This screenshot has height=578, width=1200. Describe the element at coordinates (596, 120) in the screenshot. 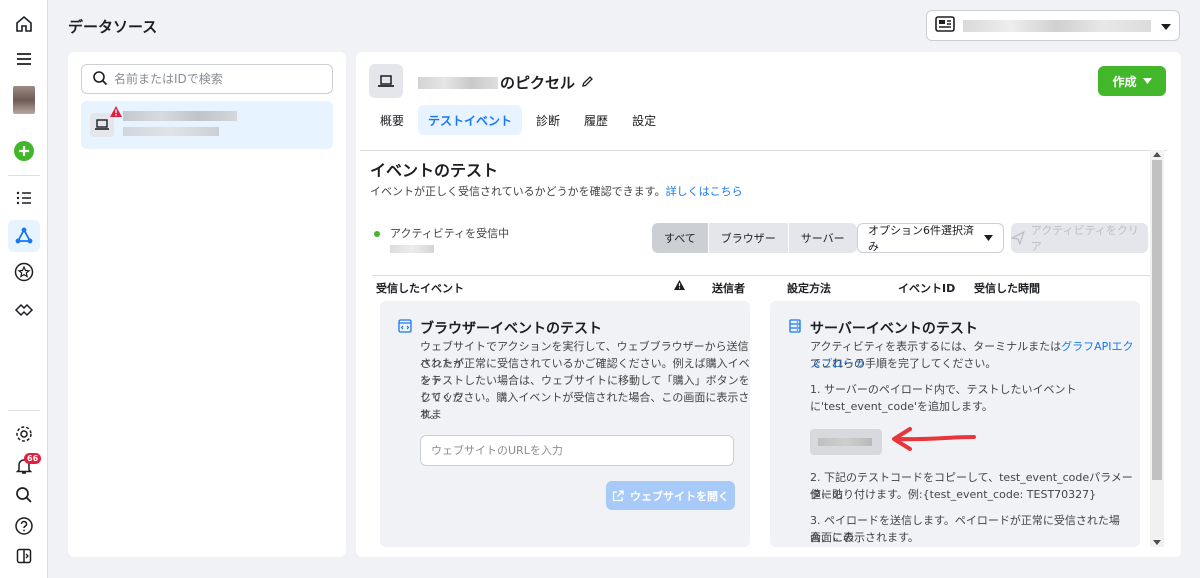

I see `tab-history: 履歴` at that location.